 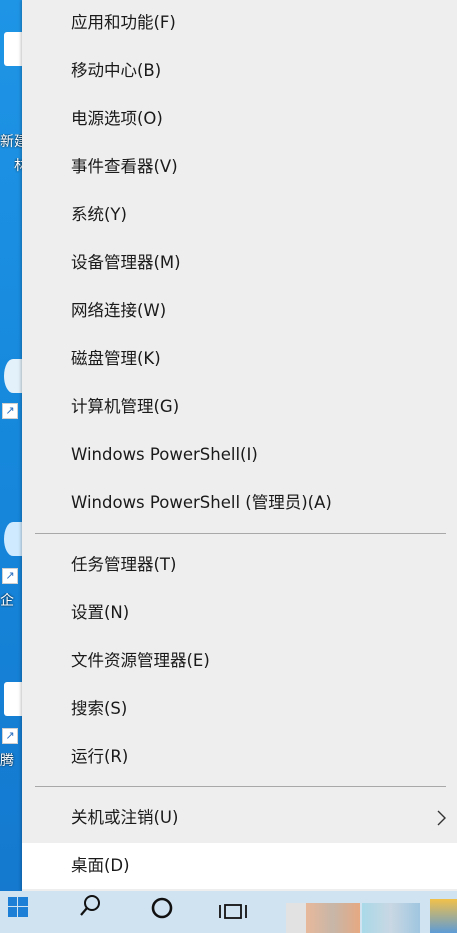 I want to click on desktop-background: 新建 林 ↗ ↗ 企 ↗ 腾, so click(x=14, y=447).